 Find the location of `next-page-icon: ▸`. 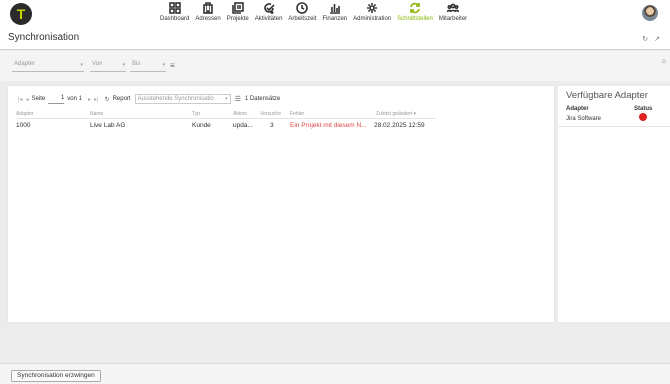

next-page-icon: ▸ is located at coordinates (89, 99).